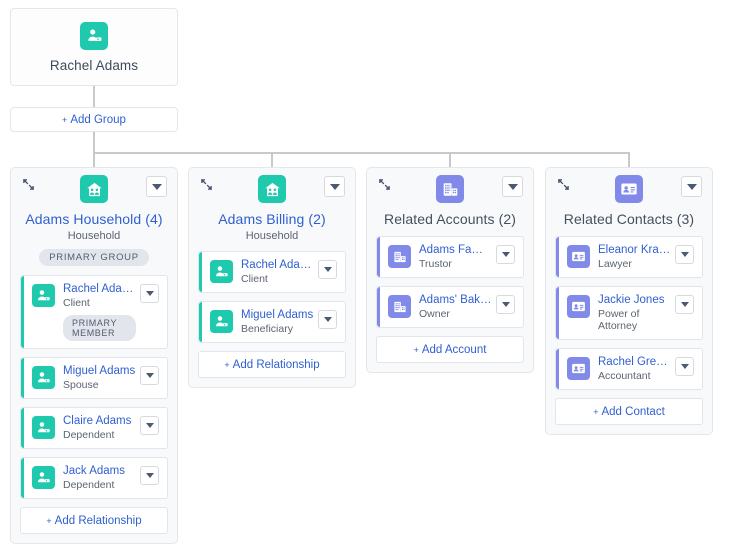 The width and height of the screenshot is (732, 544). What do you see at coordinates (94, 142) in the screenshot?
I see `connector-addgroup-down` at bounding box center [94, 142].